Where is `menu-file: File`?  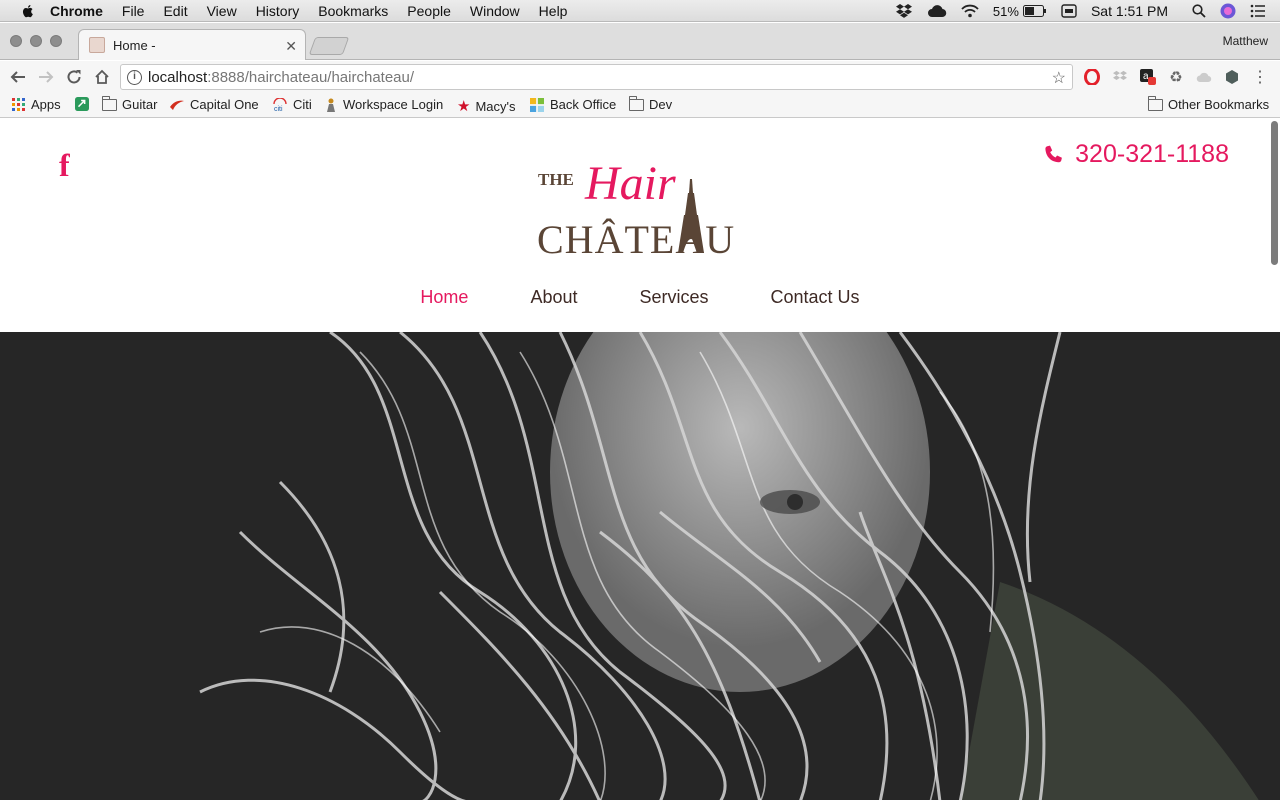 menu-file: File is located at coordinates (133, 11).